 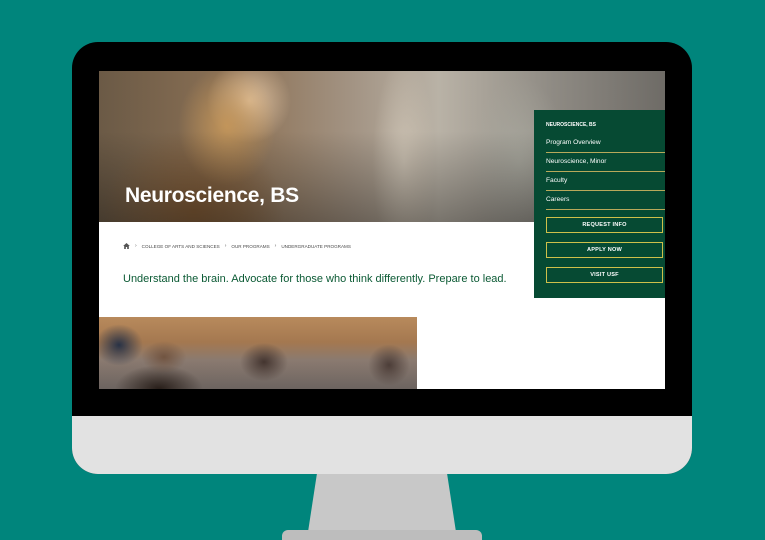 I want to click on side-nav-item-neuroscience-minor: Neuroscience, Minor, so click(x=605, y=162).